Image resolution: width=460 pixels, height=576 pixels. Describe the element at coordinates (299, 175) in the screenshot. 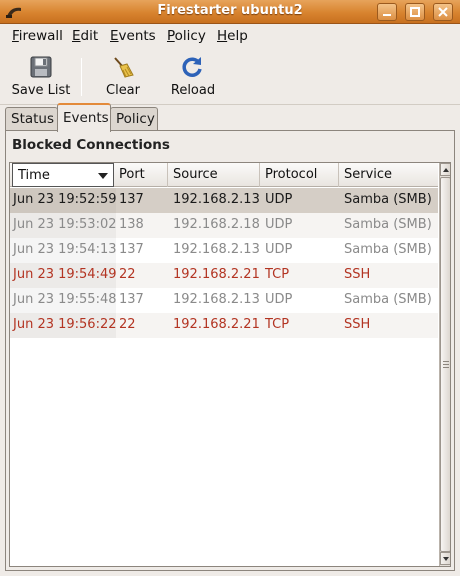

I see `column-header-protocol: Protocol` at that location.